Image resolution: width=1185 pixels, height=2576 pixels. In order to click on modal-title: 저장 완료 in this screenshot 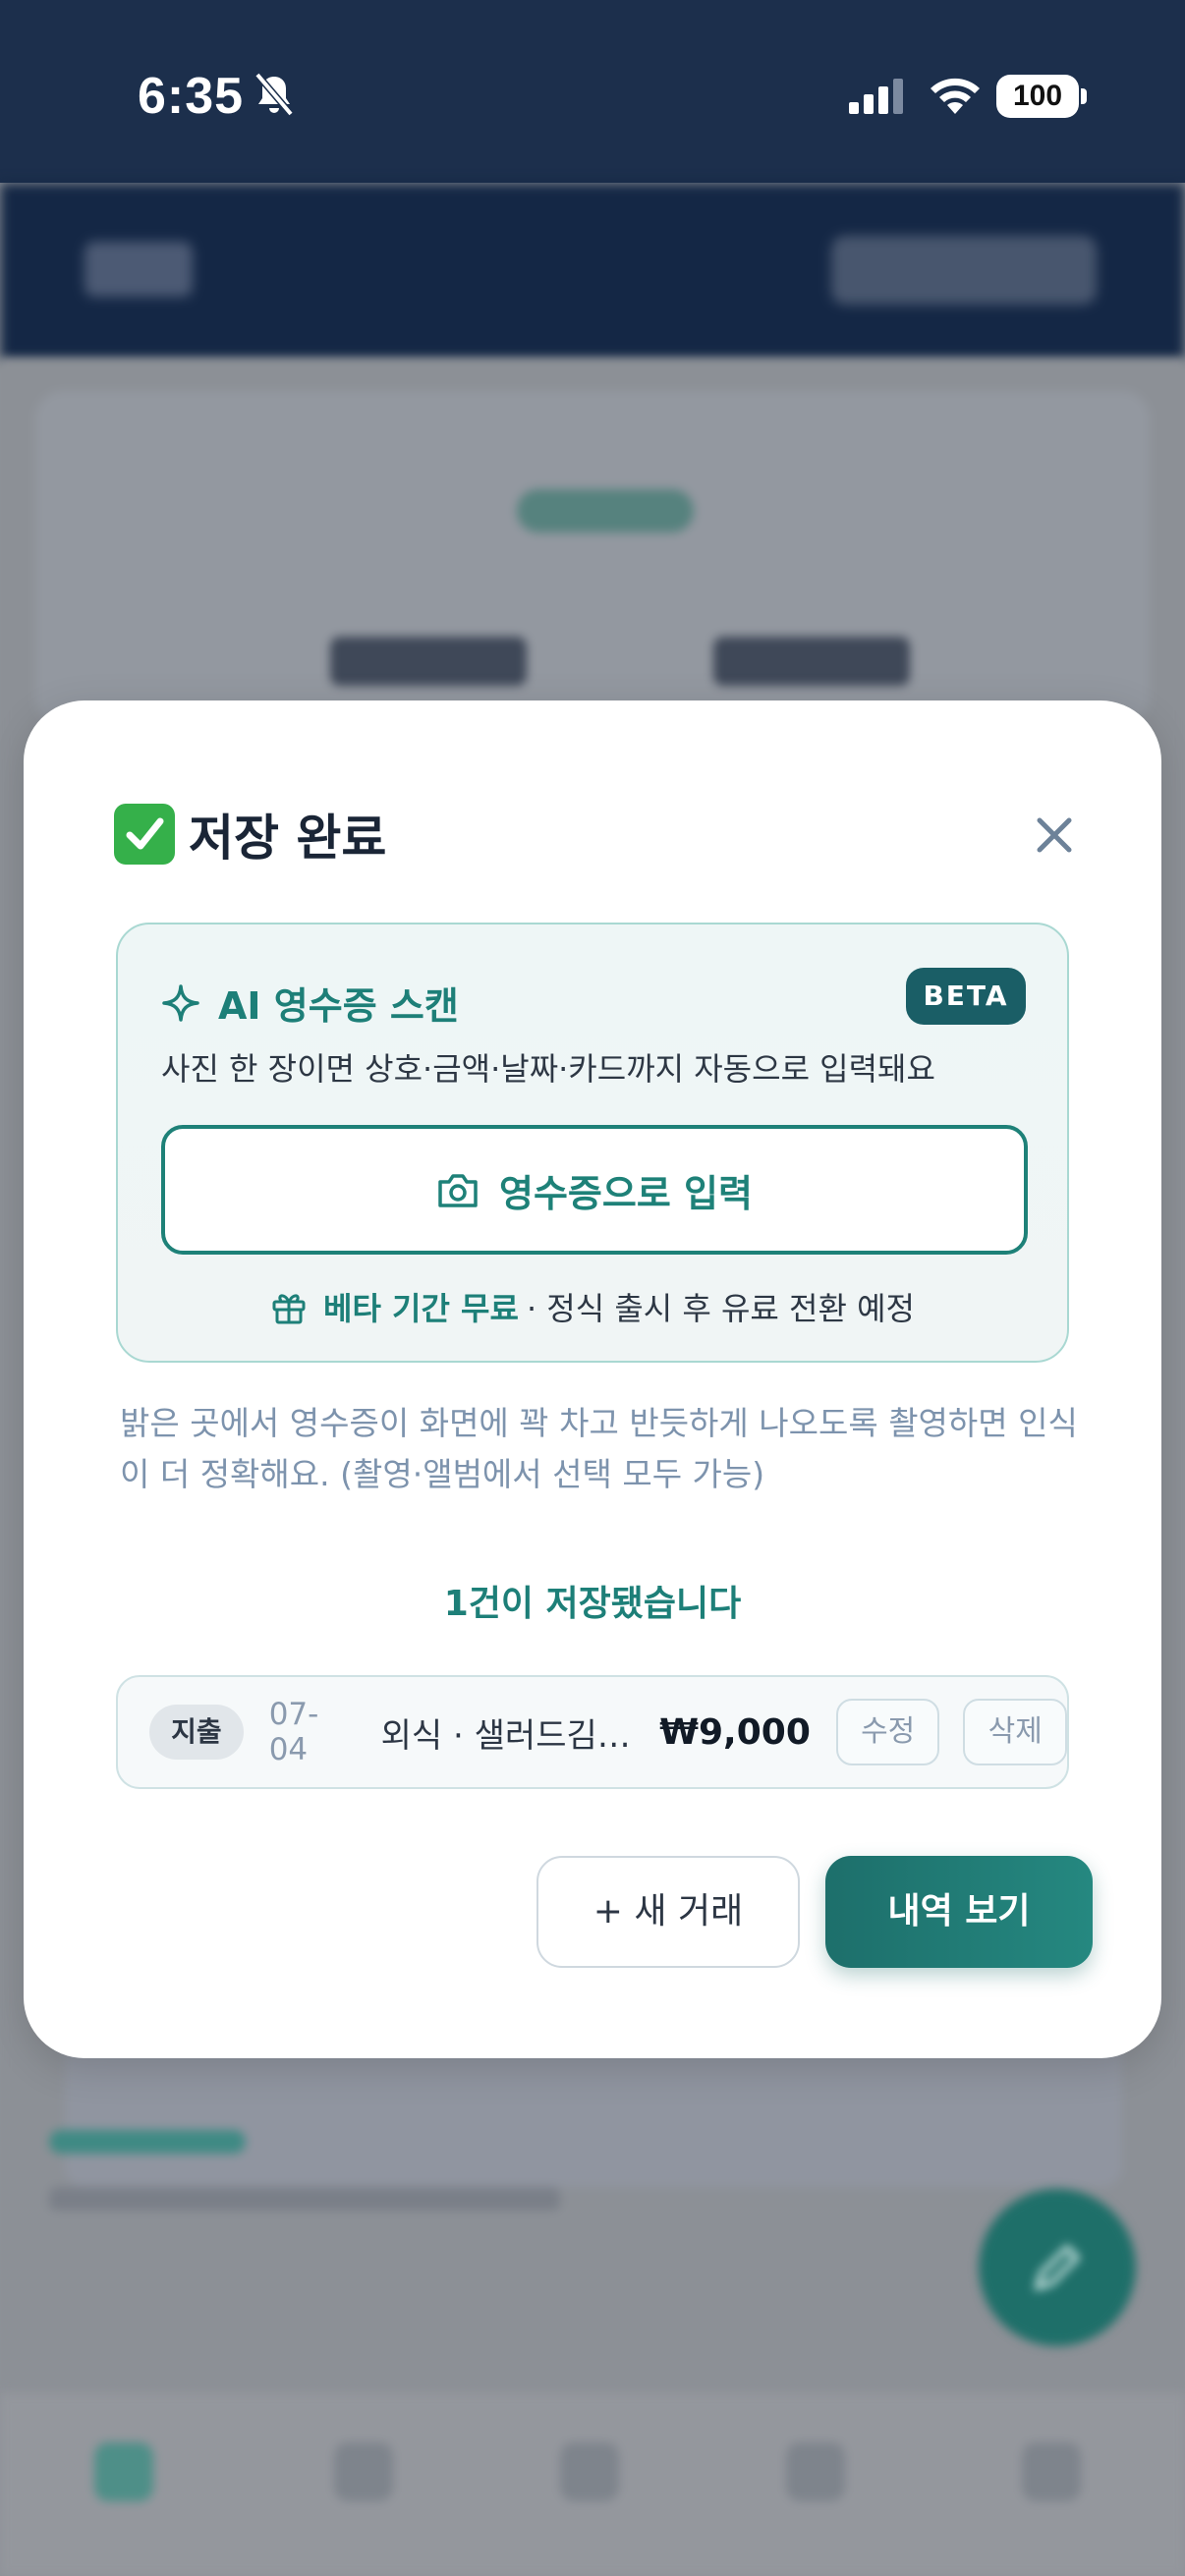, I will do `click(288, 838)`.